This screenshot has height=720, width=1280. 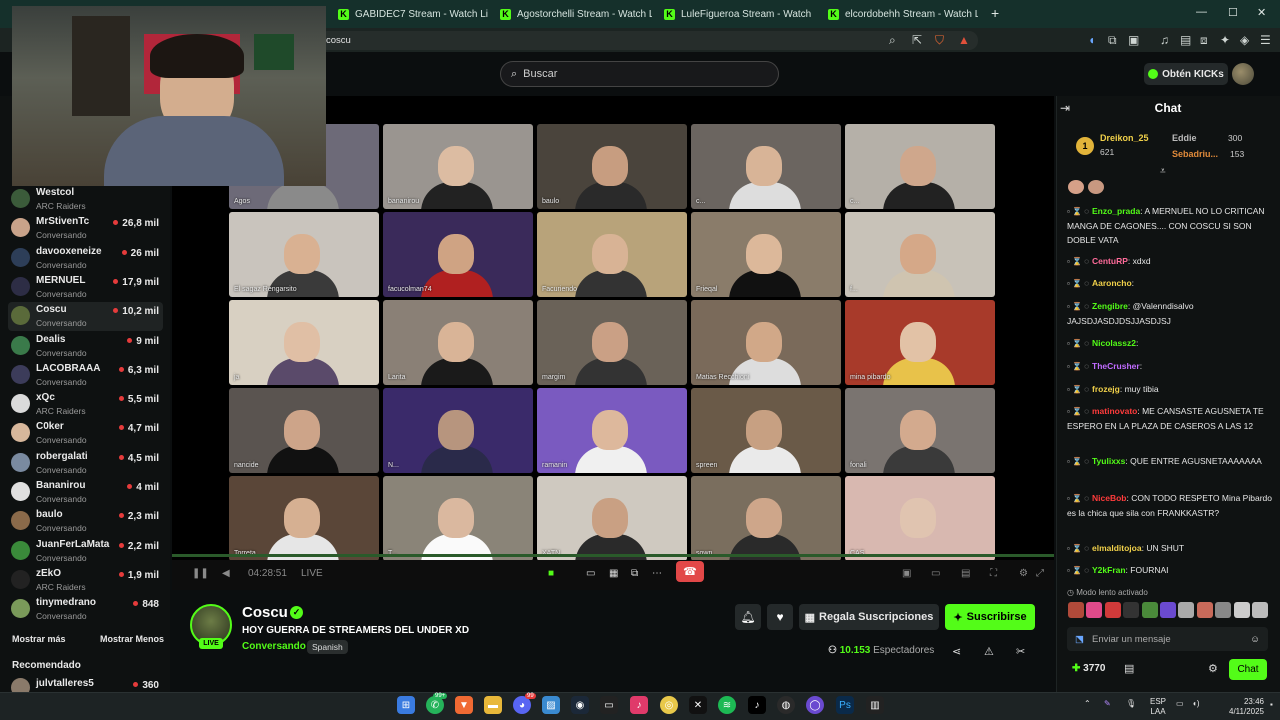 What do you see at coordinates (200, 573) in the screenshot?
I see `pause-icon: ❚❚` at bounding box center [200, 573].